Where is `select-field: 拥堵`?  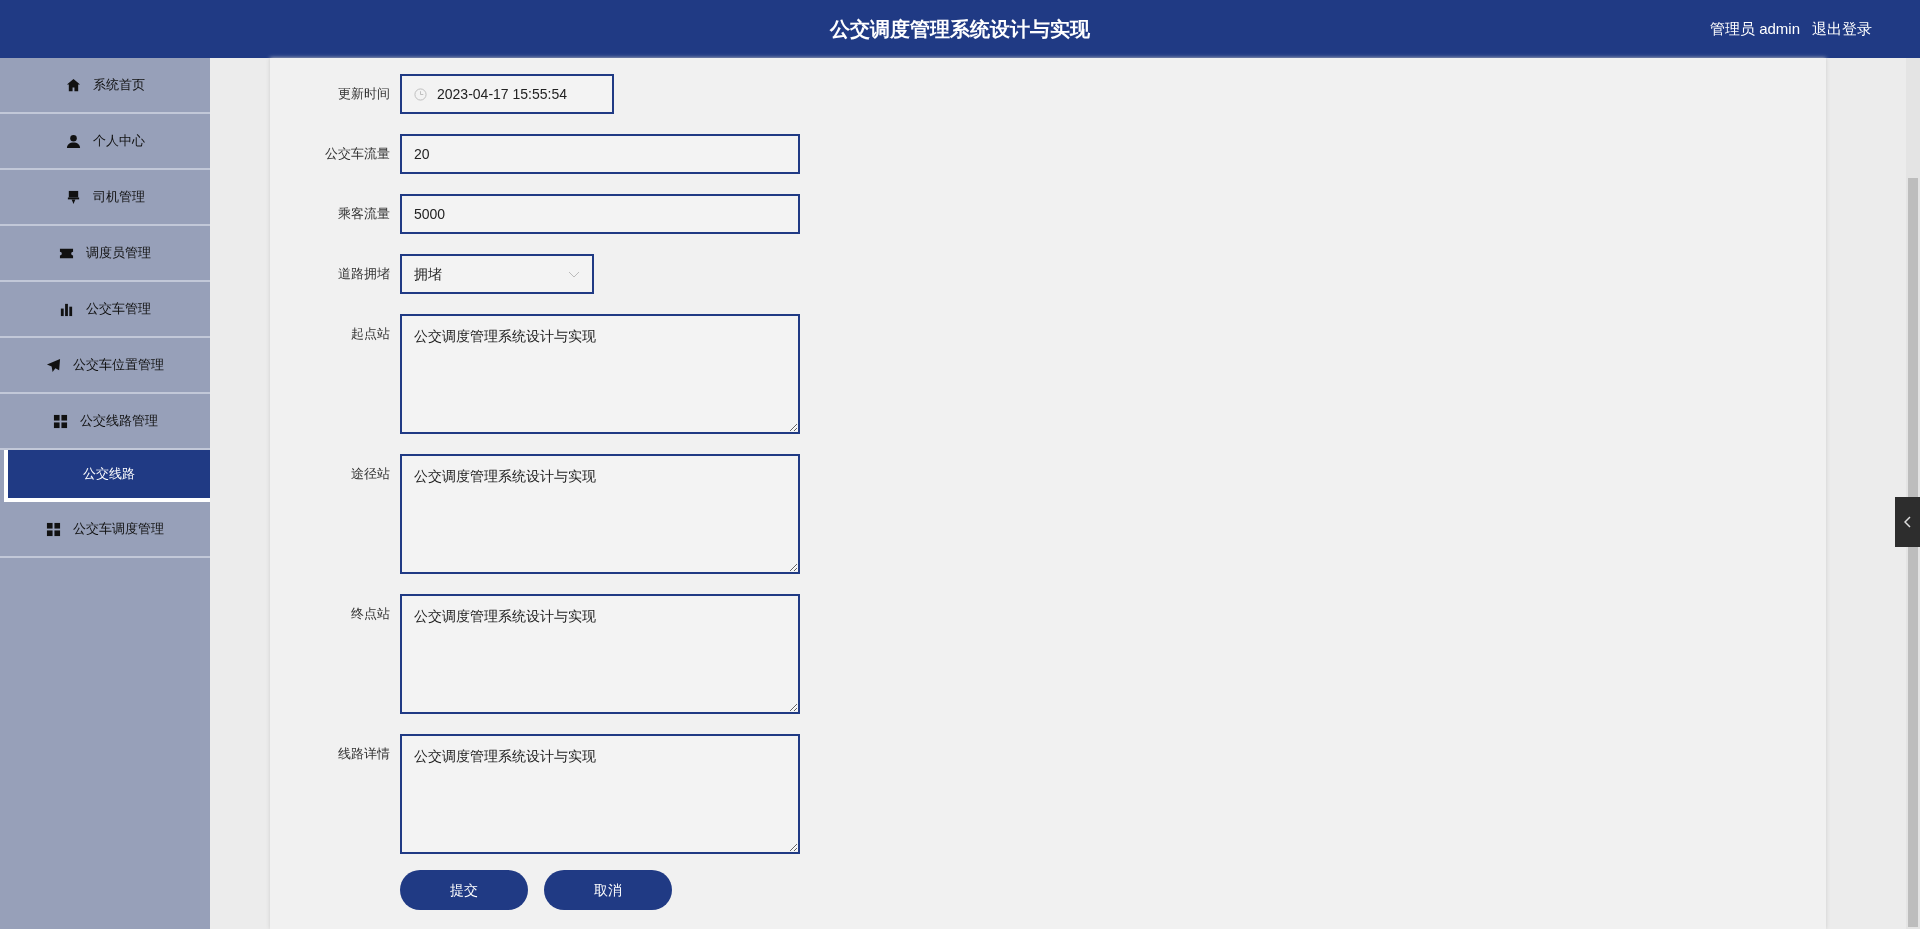
select-field: 拥堵 is located at coordinates (497, 274).